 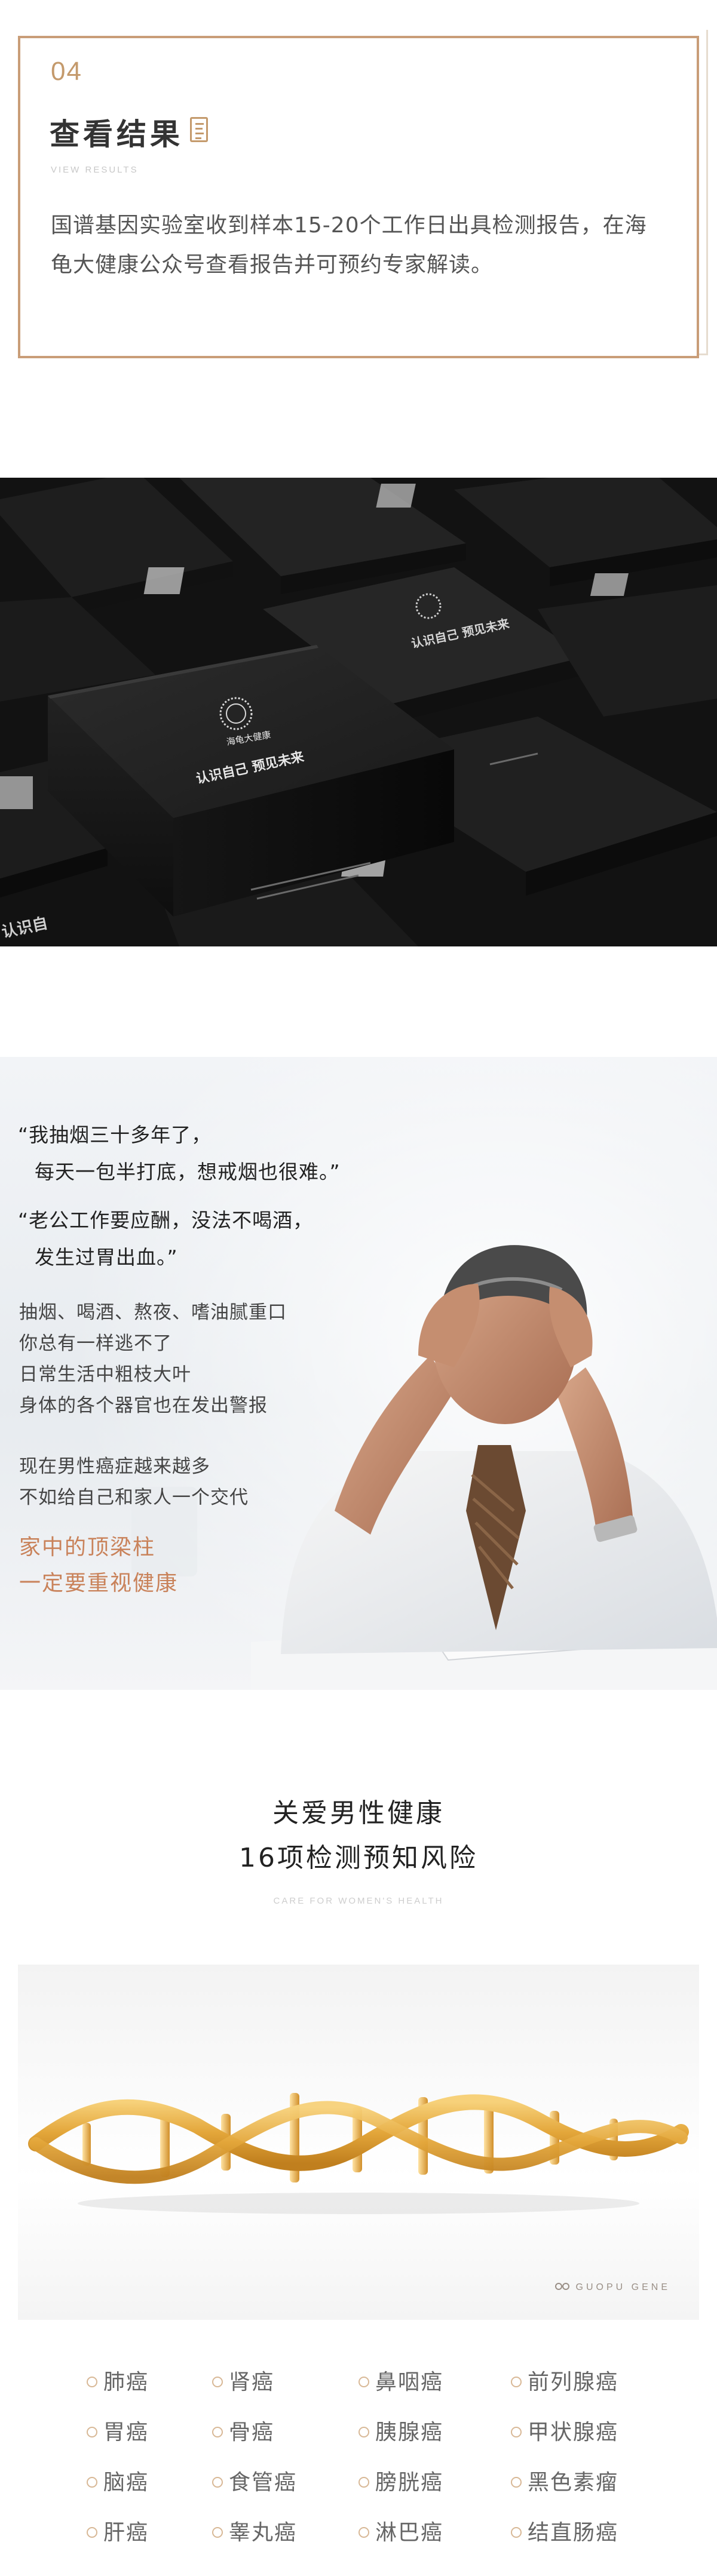 What do you see at coordinates (358, 1813) in the screenshot?
I see `care-title-line-1: 关爱男性健康` at bounding box center [358, 1813].